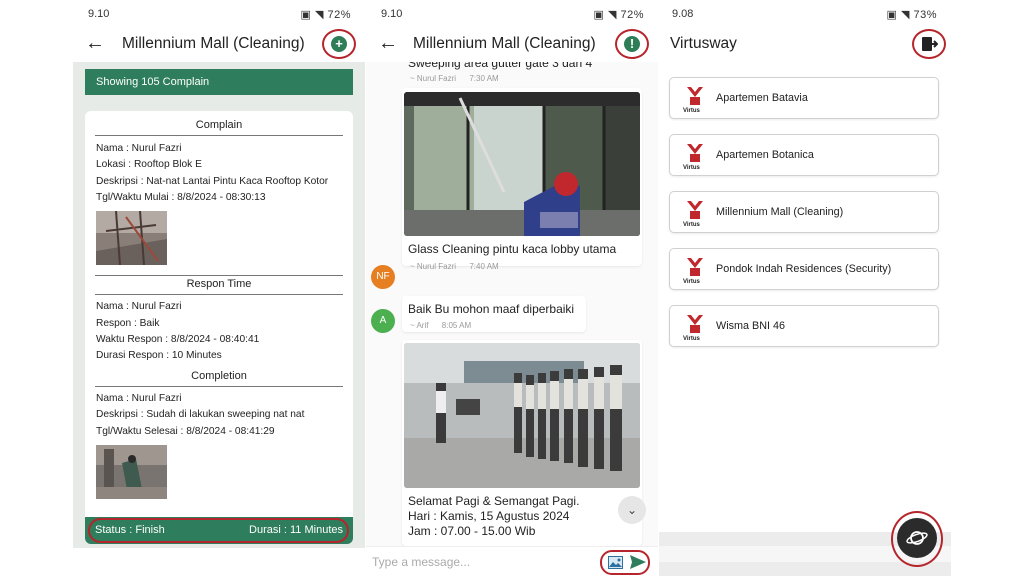 This screenshot has height=576, width=1024. What do you see at coordinates (149, 164) in the screenshot?
I see `complain-lokasi: Lokasi : Rooftop Blok E` at bounding box center [149, 164].